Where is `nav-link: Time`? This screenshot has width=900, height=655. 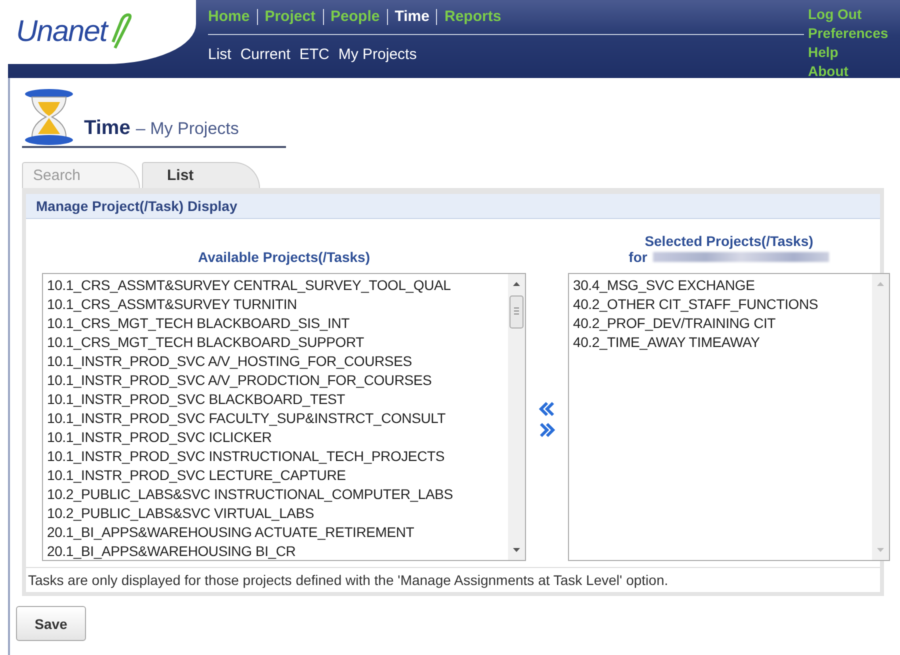
nav-link: Time is located at coordinates (411, 17).